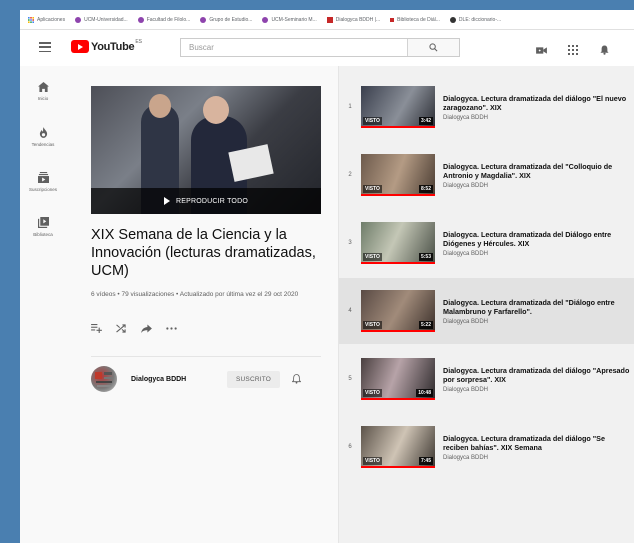  What do you see at coordinates (350, 311) in the screenshot?
I see `video-index: 4` at bounding box center [350, 311].